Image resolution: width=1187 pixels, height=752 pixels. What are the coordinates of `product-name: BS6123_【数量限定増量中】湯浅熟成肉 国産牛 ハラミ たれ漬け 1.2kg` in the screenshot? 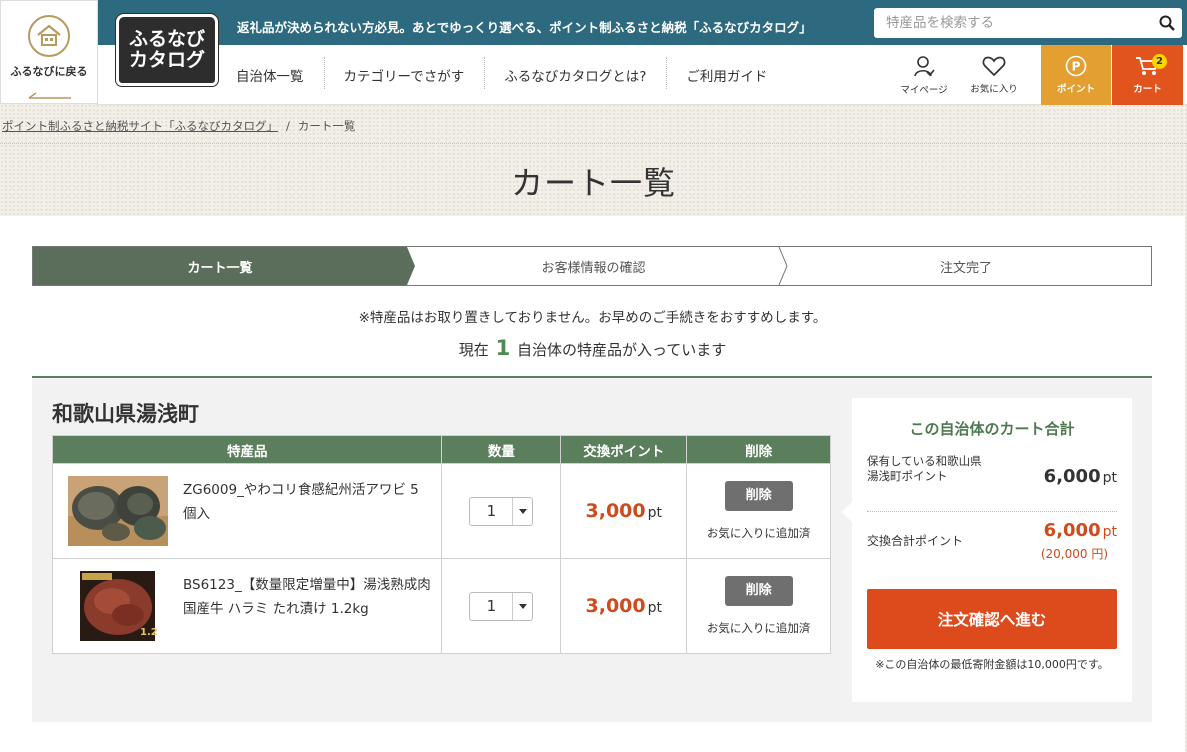 It's located at (307, 597).